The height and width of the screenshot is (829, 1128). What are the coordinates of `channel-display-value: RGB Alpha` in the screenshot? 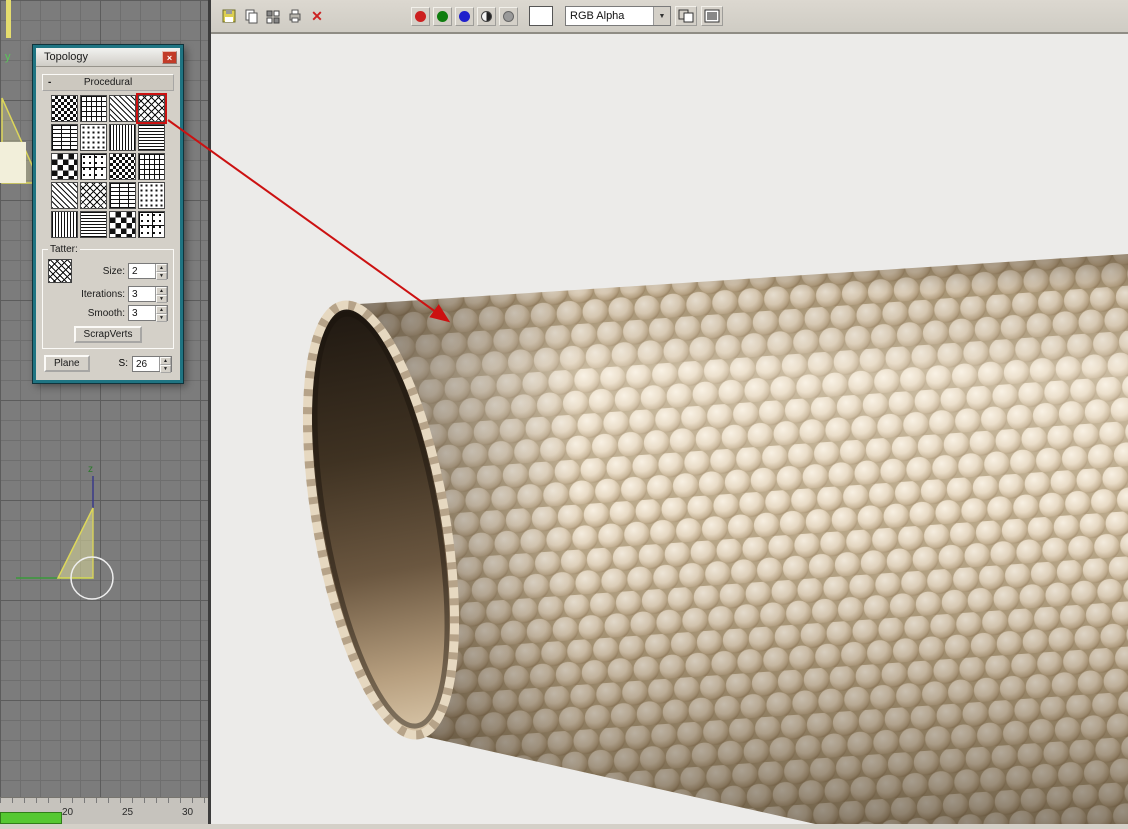 It's located at (597, 16).